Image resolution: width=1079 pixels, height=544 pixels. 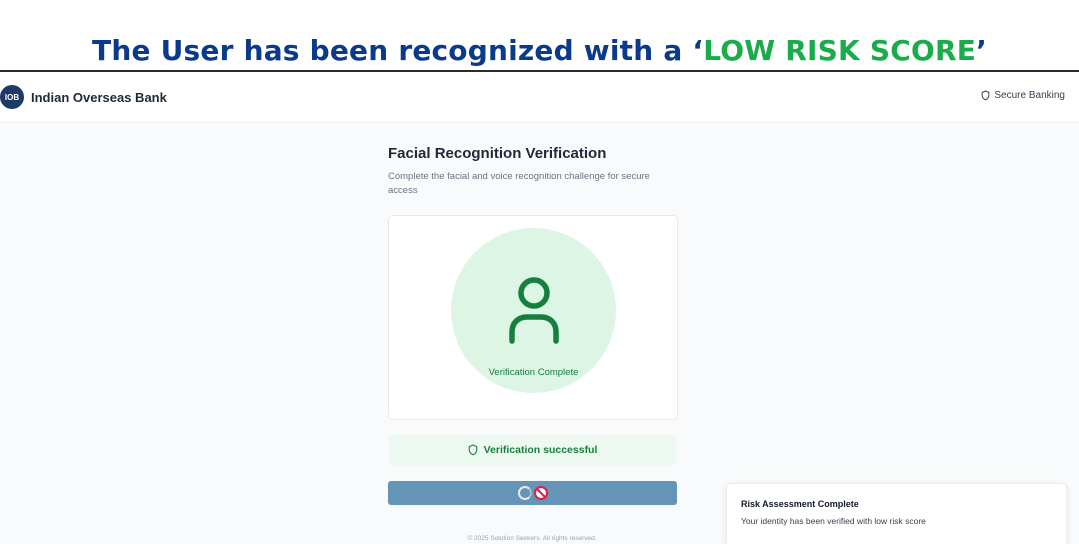 I want to click on verification-success-label: Verification successful, so click(x=540, y=450).